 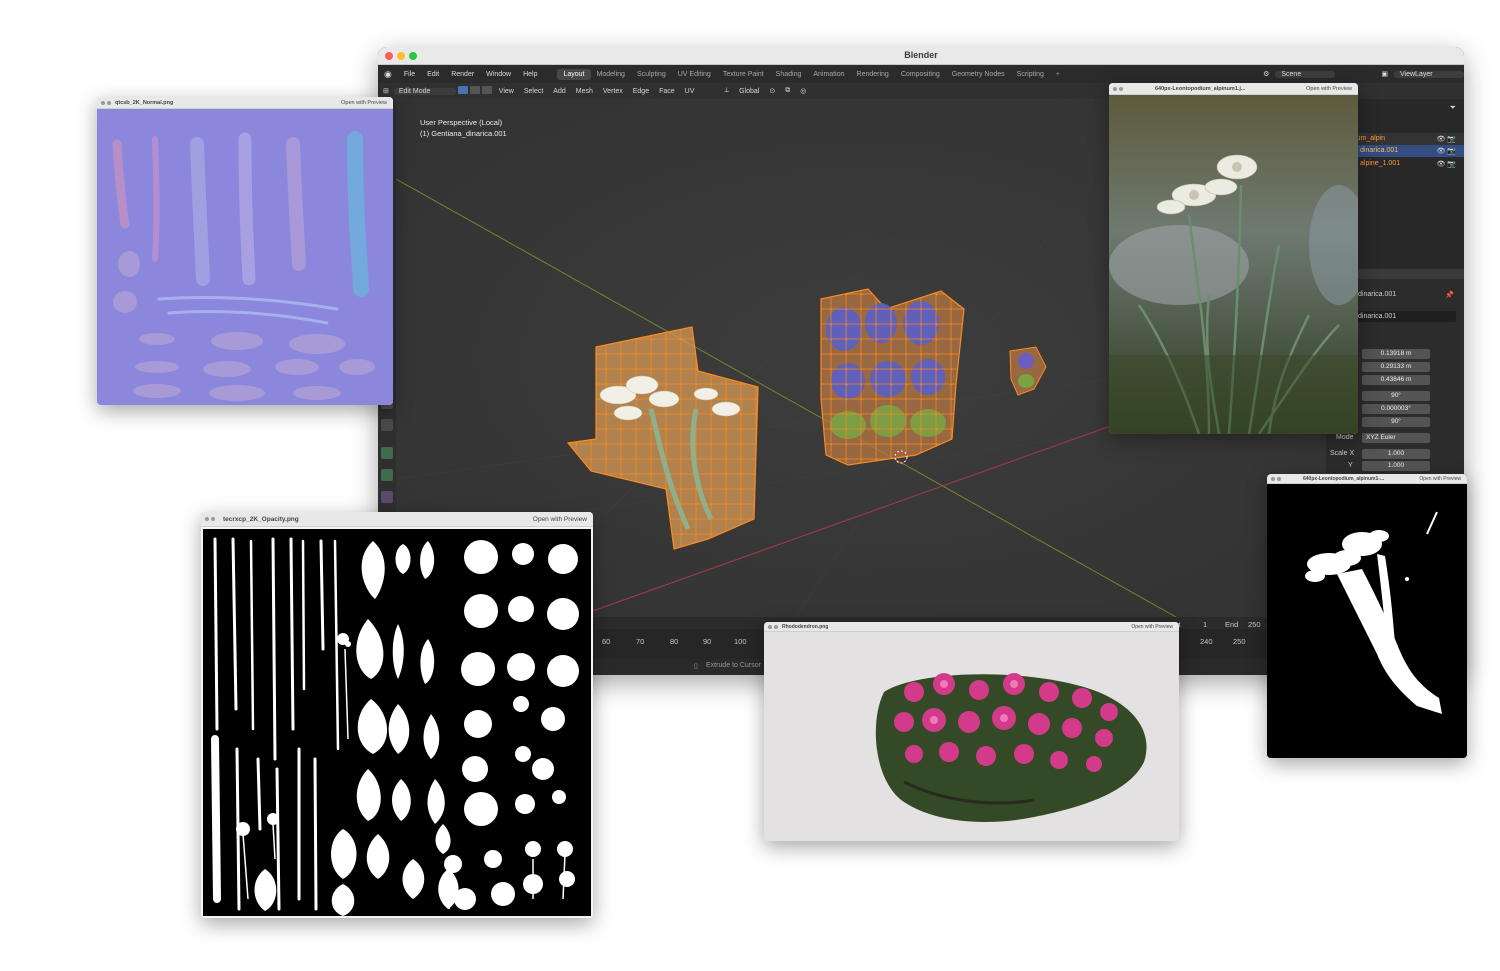 What do you see at coordinates (433, 74) in the screenshot?
I see `menu-edit: Edit` at bounding box center [433, 74].